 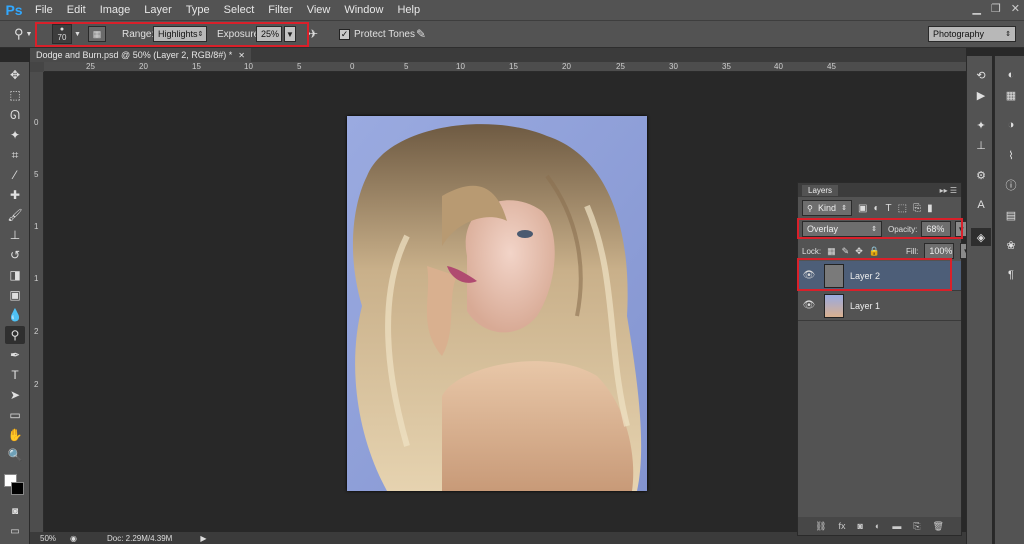 I want to click on menu-filter: Filter, so click(x=280, y=10).